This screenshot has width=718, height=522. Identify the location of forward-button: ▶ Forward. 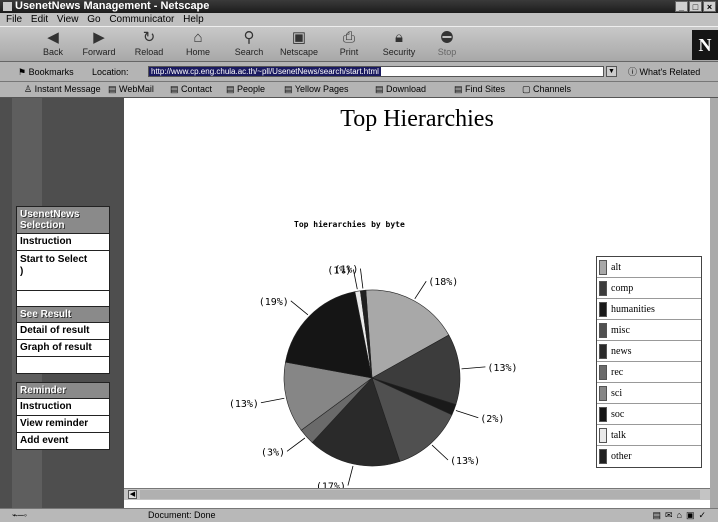
(99, 45).